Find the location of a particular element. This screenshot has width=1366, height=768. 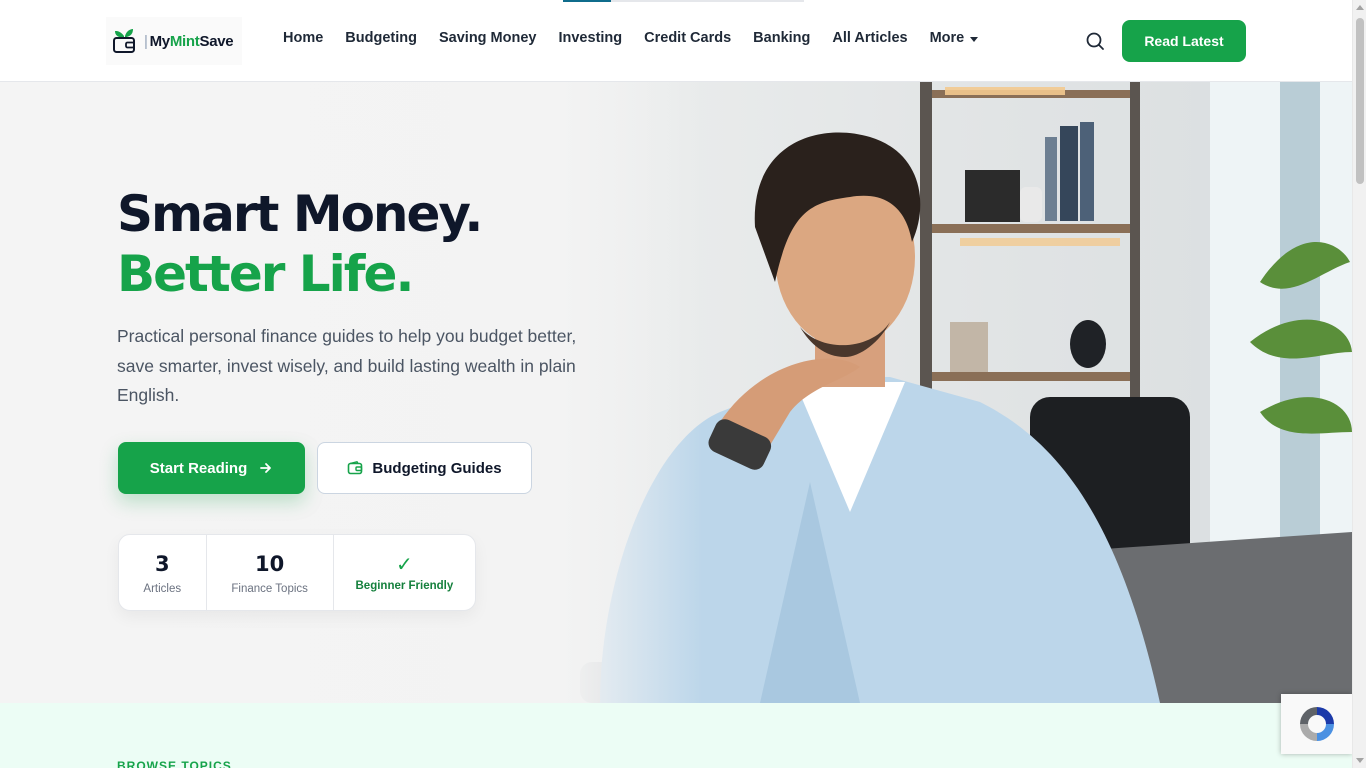

site-logo: | MyMintSave is located at coordinates (174, 41).